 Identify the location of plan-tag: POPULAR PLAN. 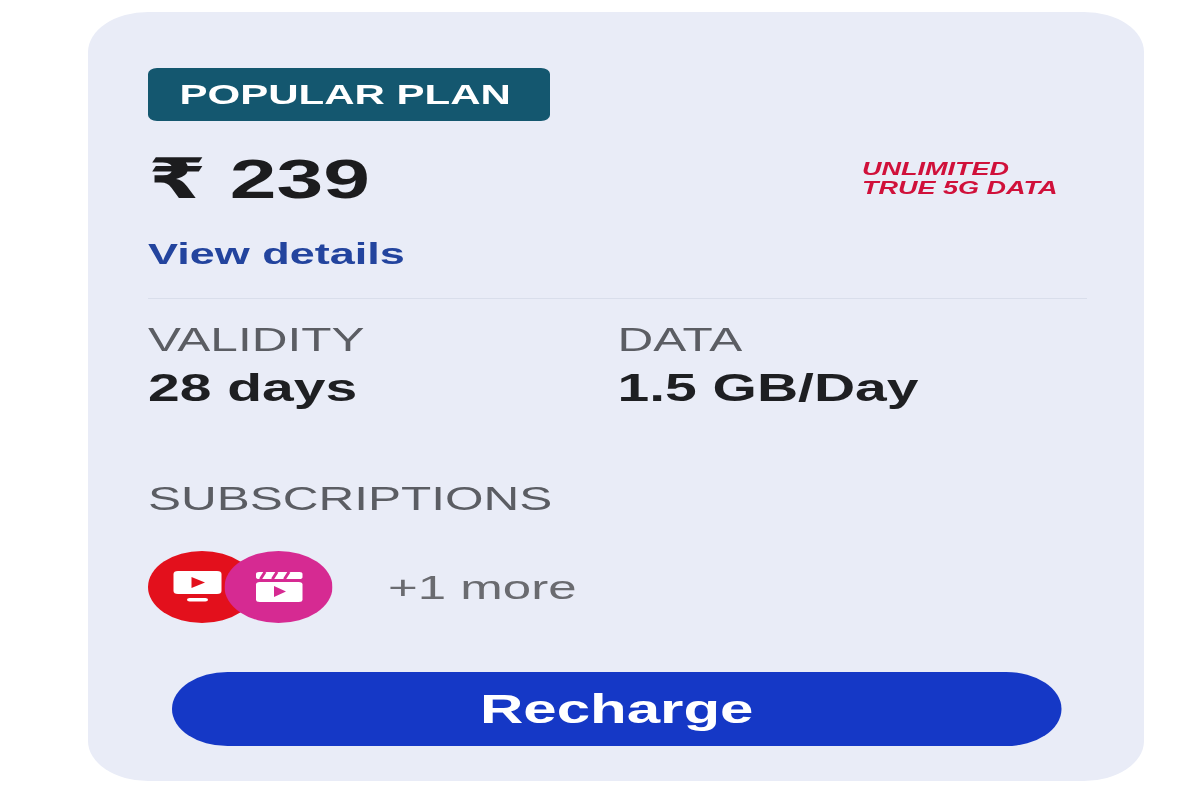
(349, 94).